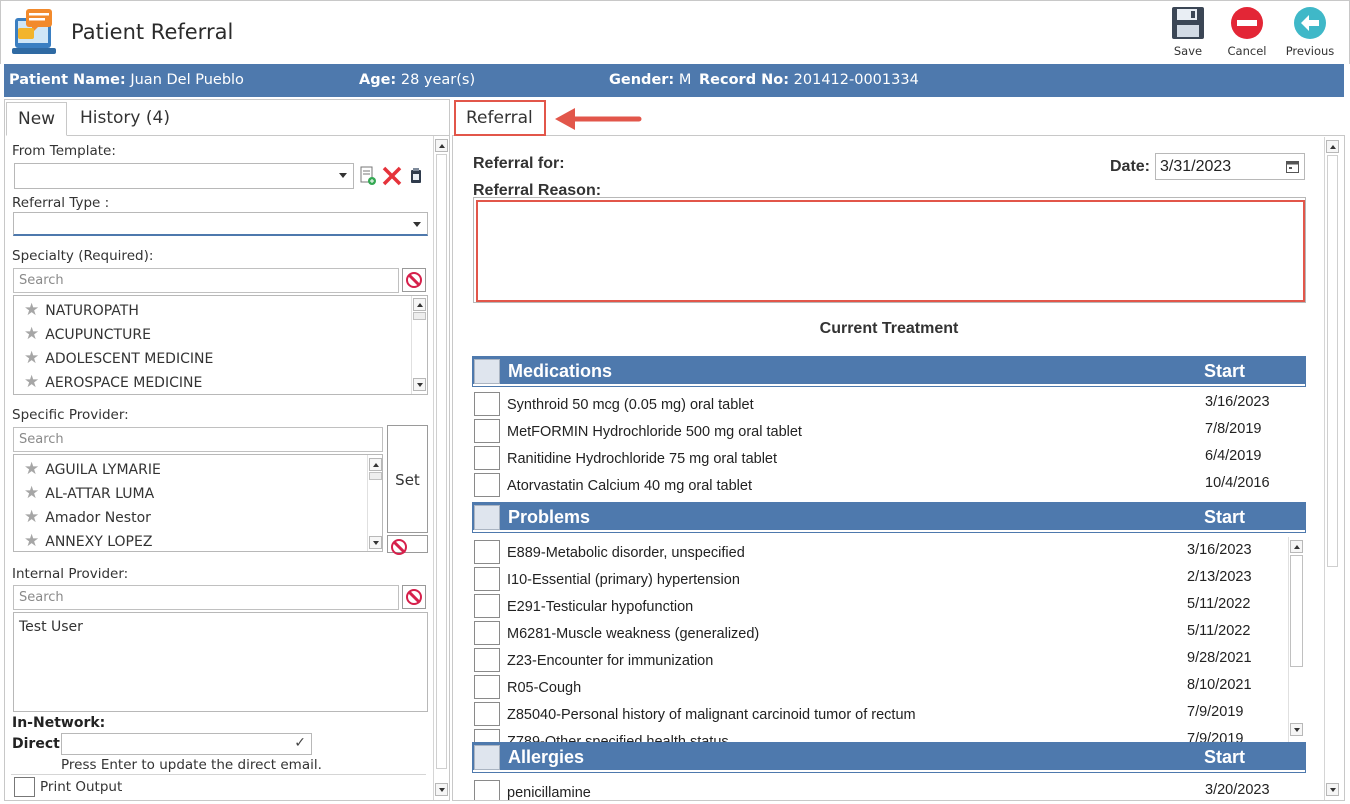 The height and width of the screenshot is (804, 1350). I want to click on date-input: 3/31/2023, so click(1230, 166).